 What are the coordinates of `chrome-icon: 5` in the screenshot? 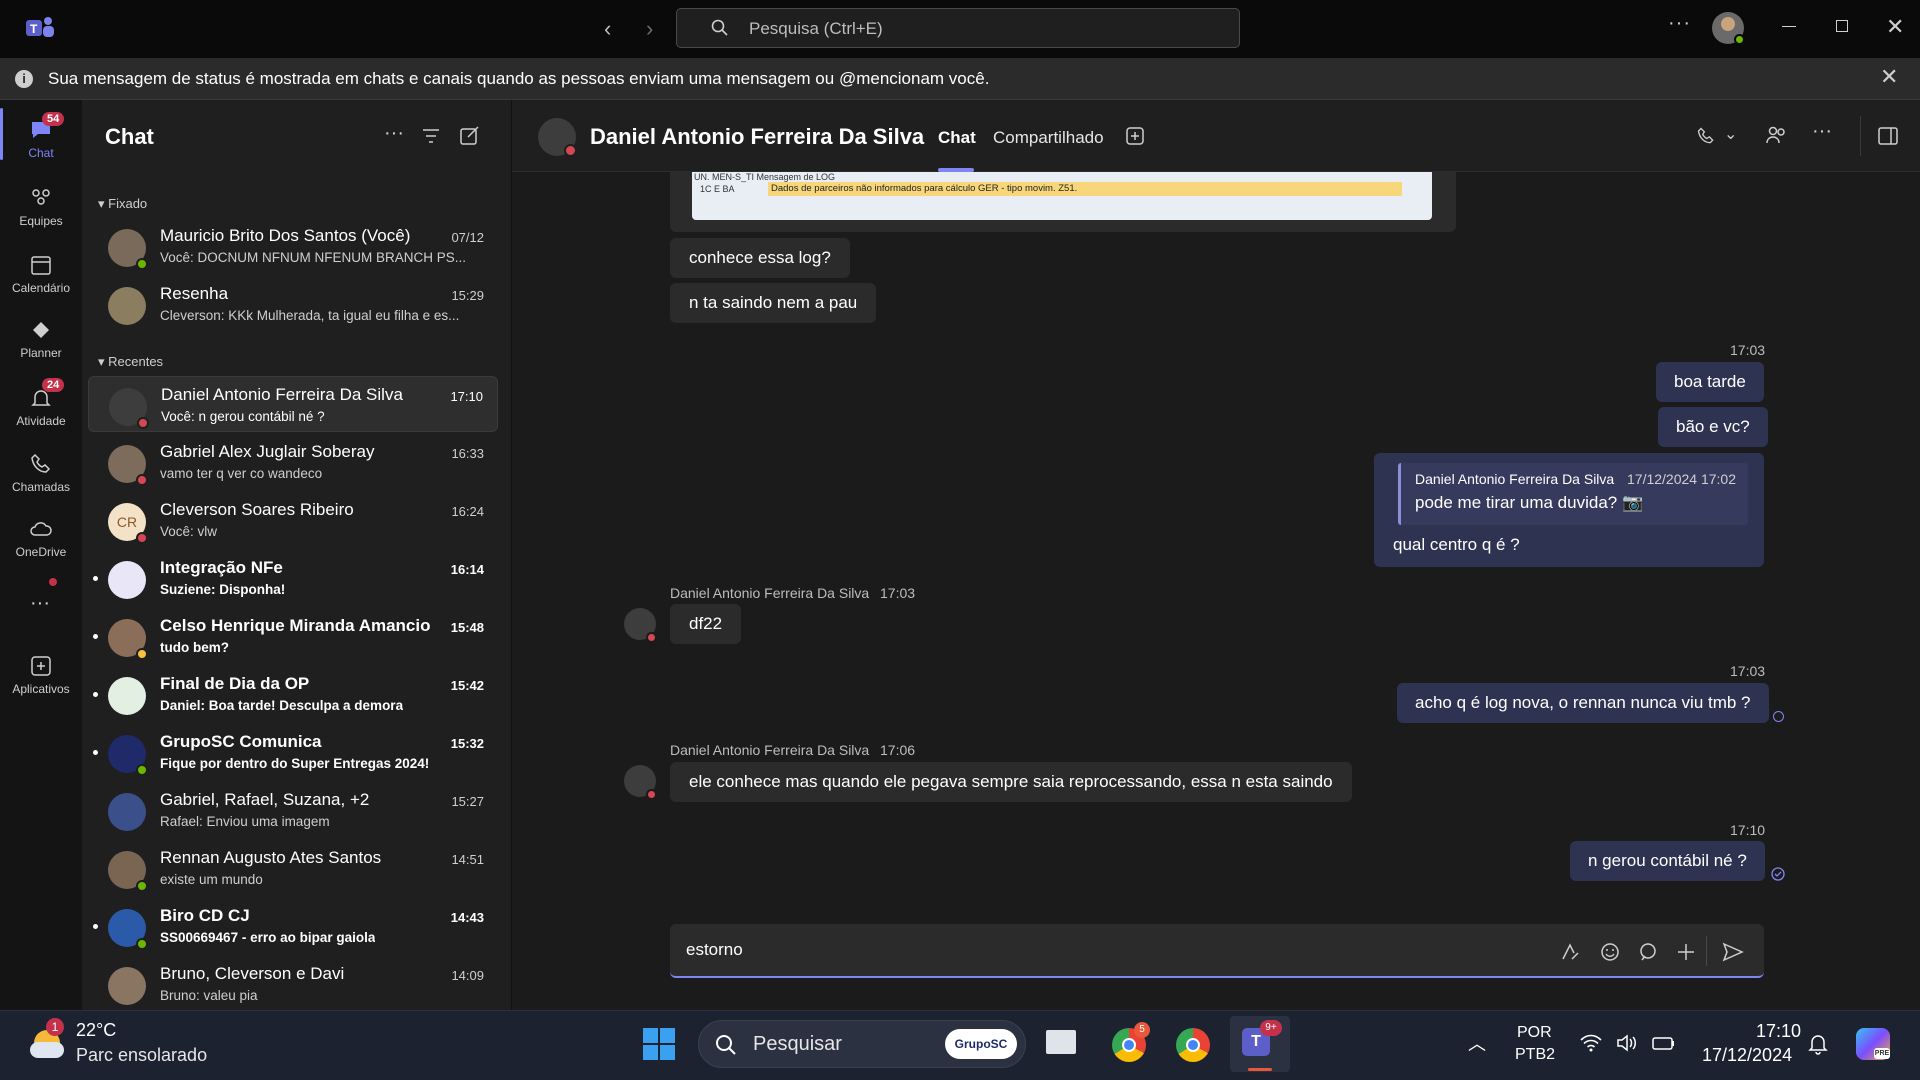 It's located at (1131, 1042).